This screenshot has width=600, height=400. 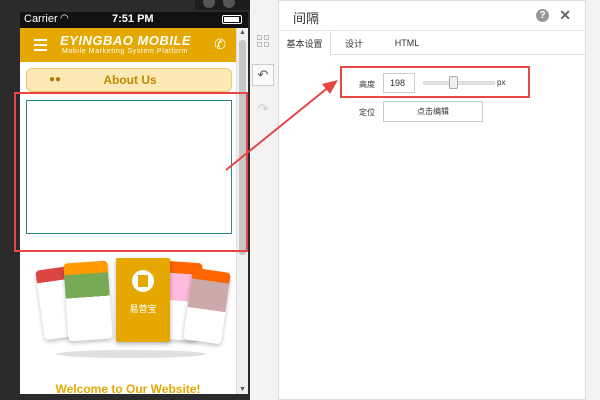 What do you see at coordinates (41, 19) in the screenshot?
I see `carrier-label: Carrier` at bounding box center [41, 19].